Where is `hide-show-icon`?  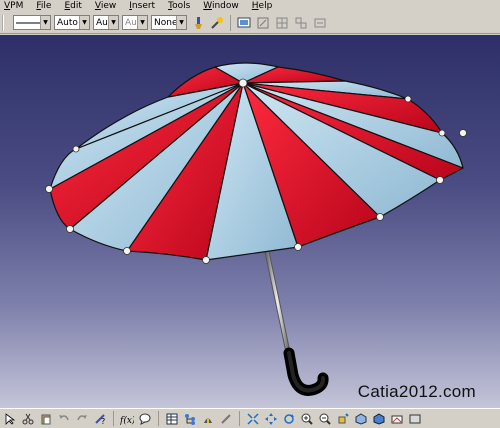 hide-show-icon is located at coordinates (397, 419).